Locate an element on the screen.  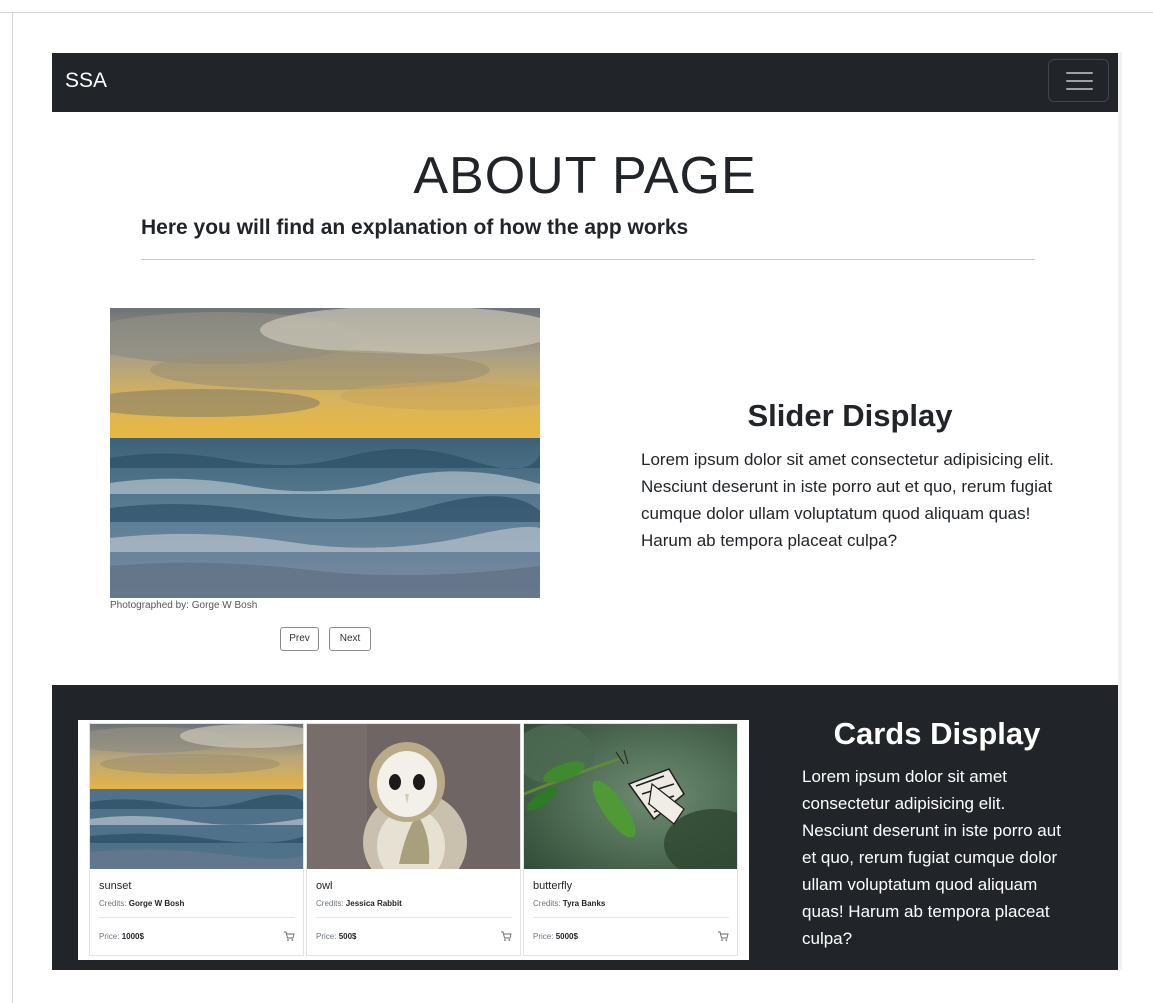
card-title: sunset is located at coordinates (115, 886).